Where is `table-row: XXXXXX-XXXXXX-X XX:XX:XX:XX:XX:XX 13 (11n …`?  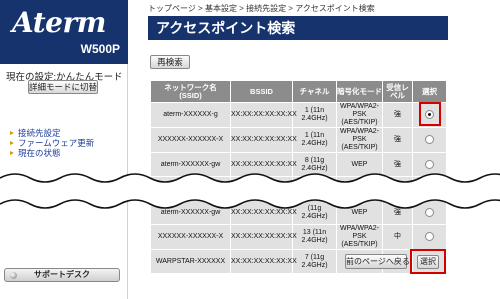
table-row: XXXXXX-XXXXXX-X XX:XX:XX:XX:XX:XX 13 (11n … is located at coordinates (298, 237).